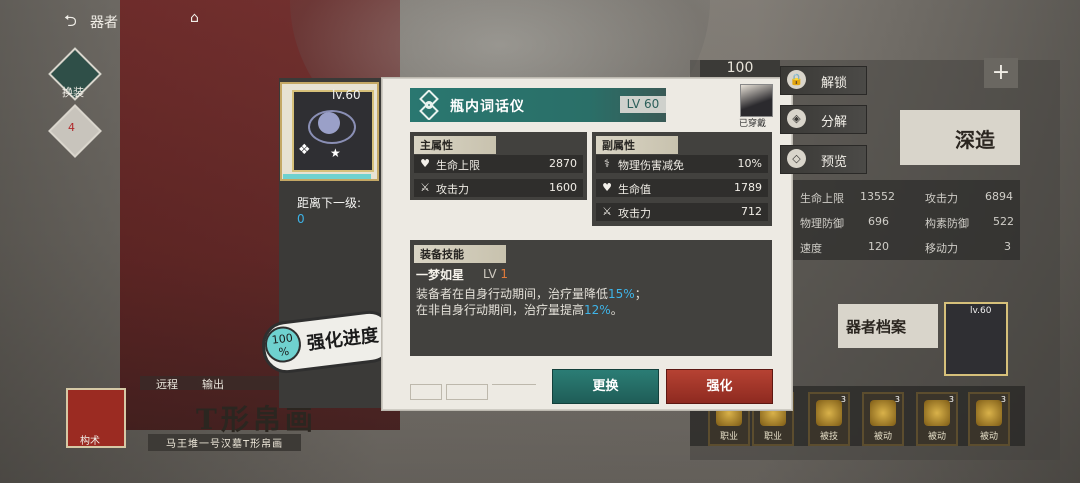 This screenshot has width=1080, height=483. I want to click on skill-desc-text: 。, so click(616, 310).